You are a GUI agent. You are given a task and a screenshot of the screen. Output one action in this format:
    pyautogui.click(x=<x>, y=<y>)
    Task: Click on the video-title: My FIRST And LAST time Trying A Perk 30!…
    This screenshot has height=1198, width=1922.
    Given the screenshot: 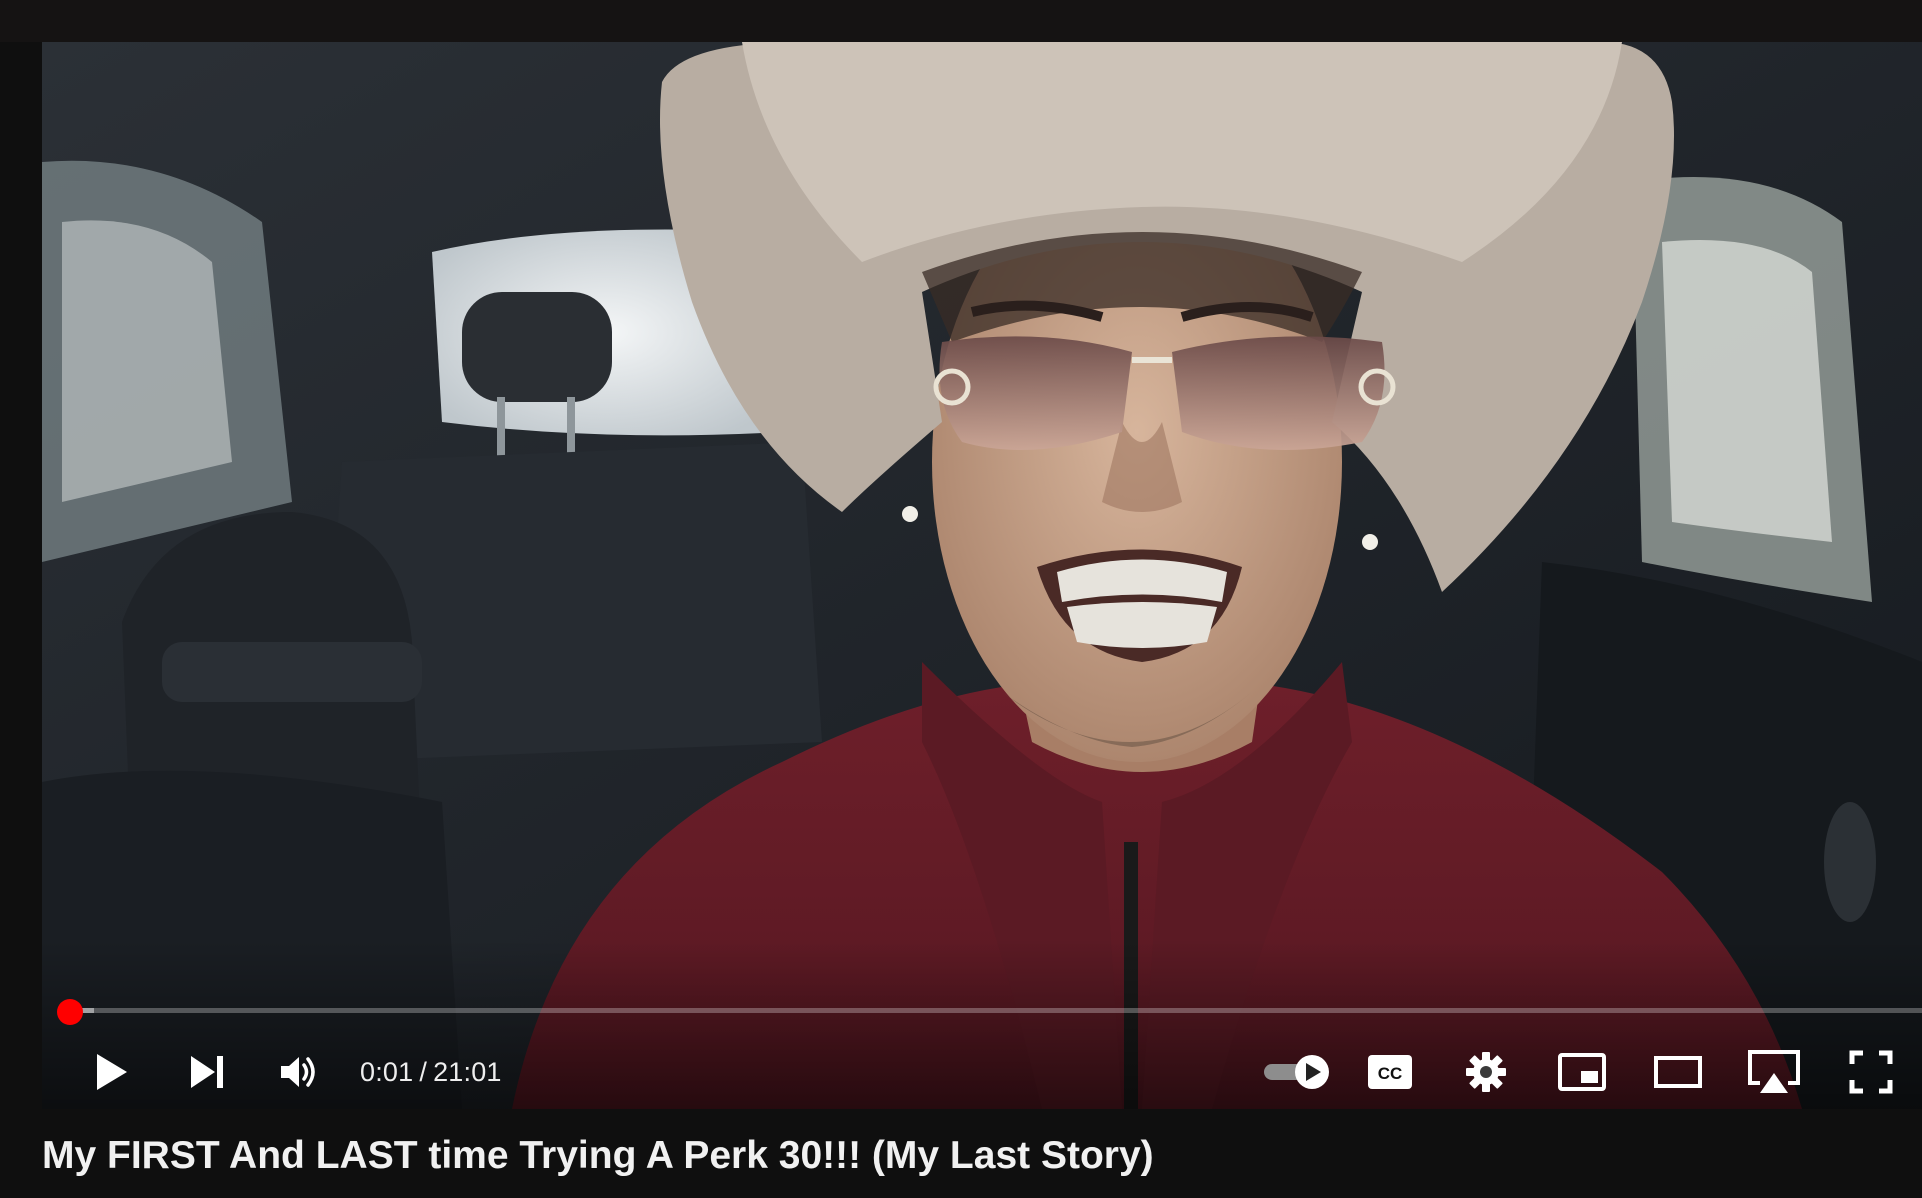 What is the action you would take?
    pyautogui.click(x=598, y=1155)
    